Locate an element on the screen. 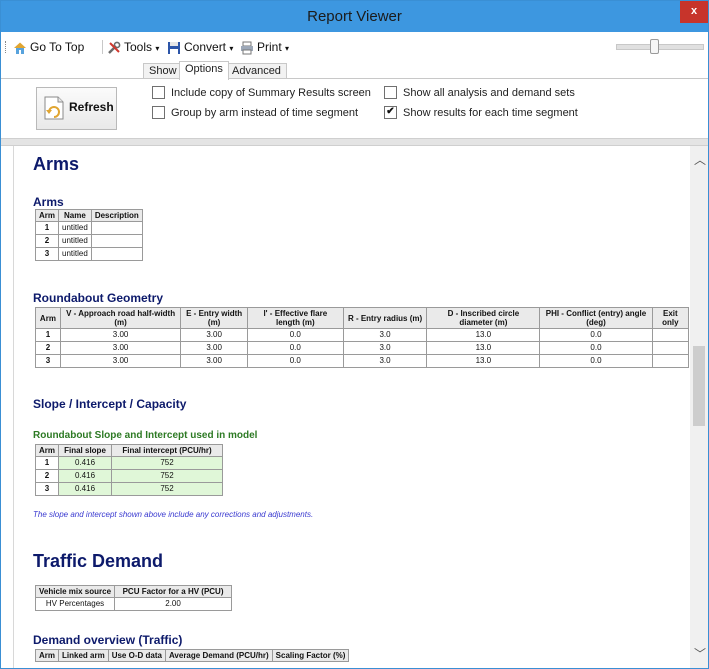 This screenshot has height=669, width=709. table-cell: HV Percentages is located at coordinates (75, 604).